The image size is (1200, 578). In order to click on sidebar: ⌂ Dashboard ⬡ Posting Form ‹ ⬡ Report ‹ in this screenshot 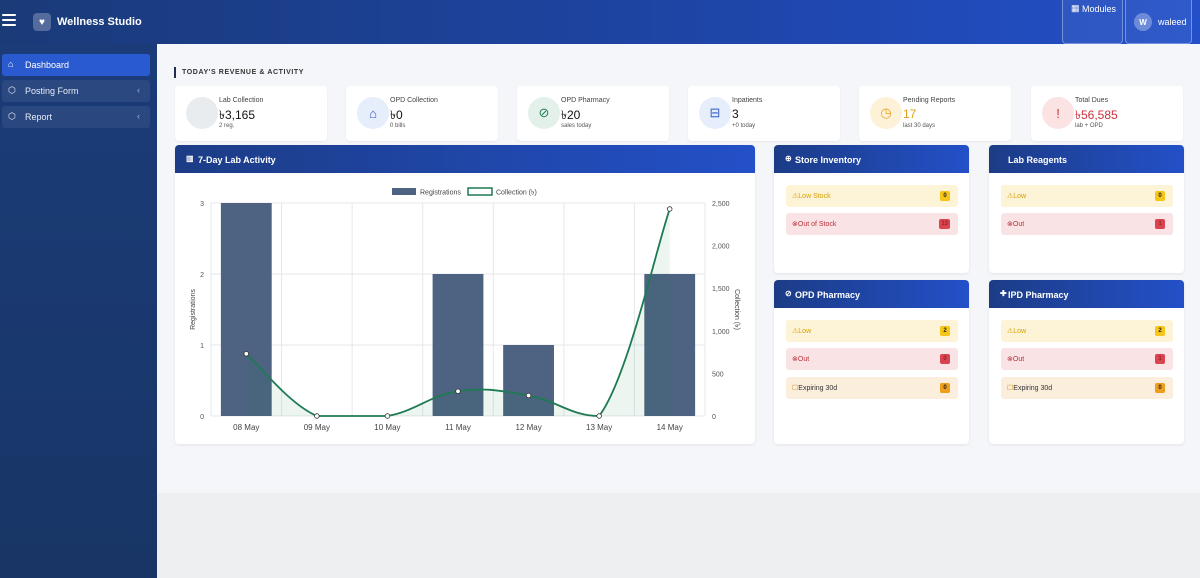, I will do `click(78, 311)`.